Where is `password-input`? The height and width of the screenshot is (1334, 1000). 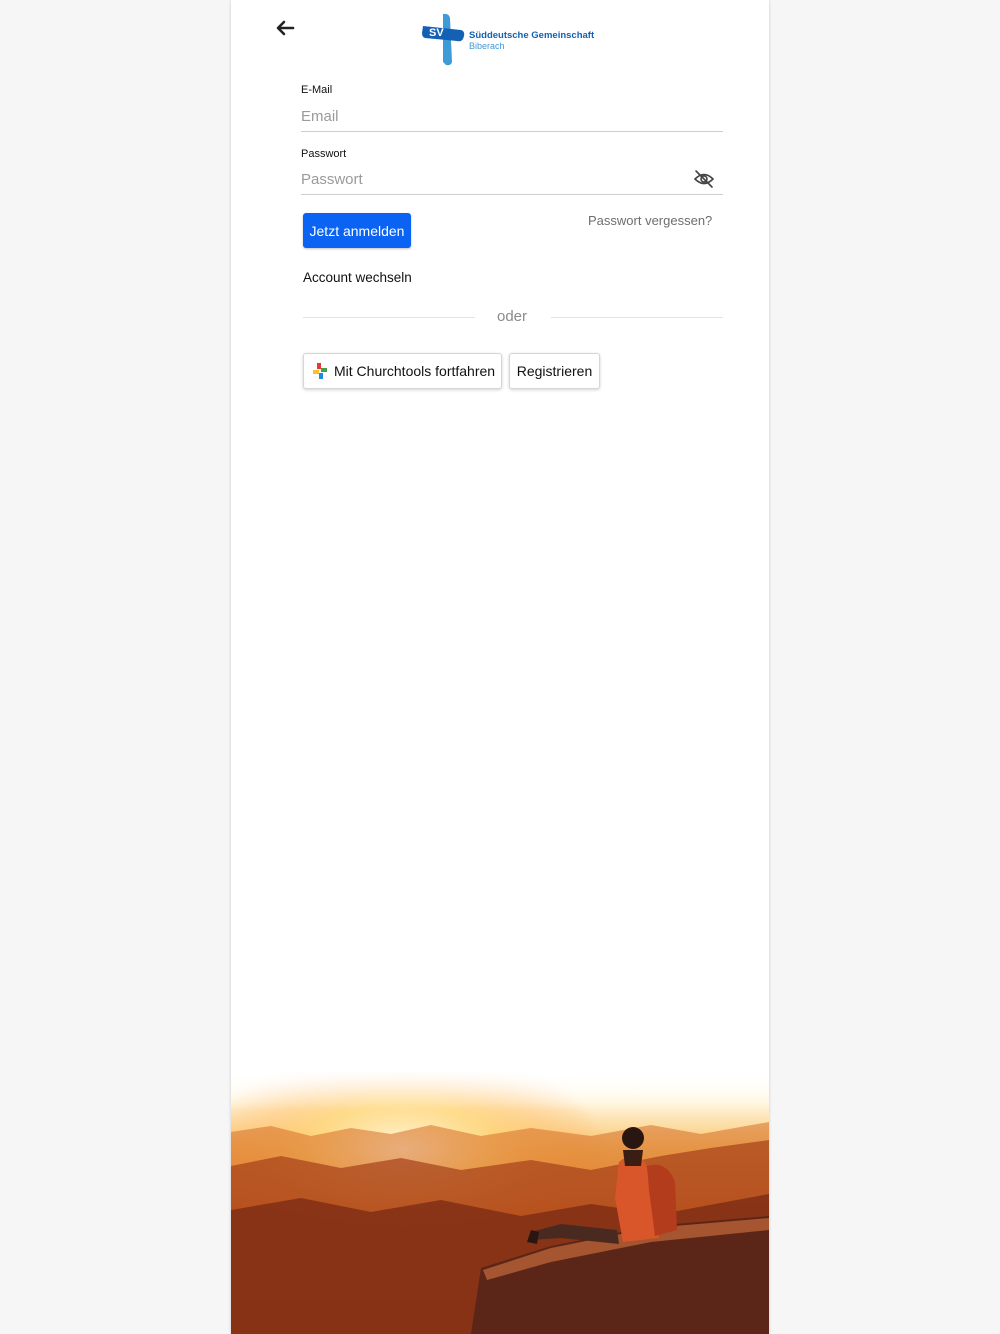 password-input is located at coordinates (512, 179).